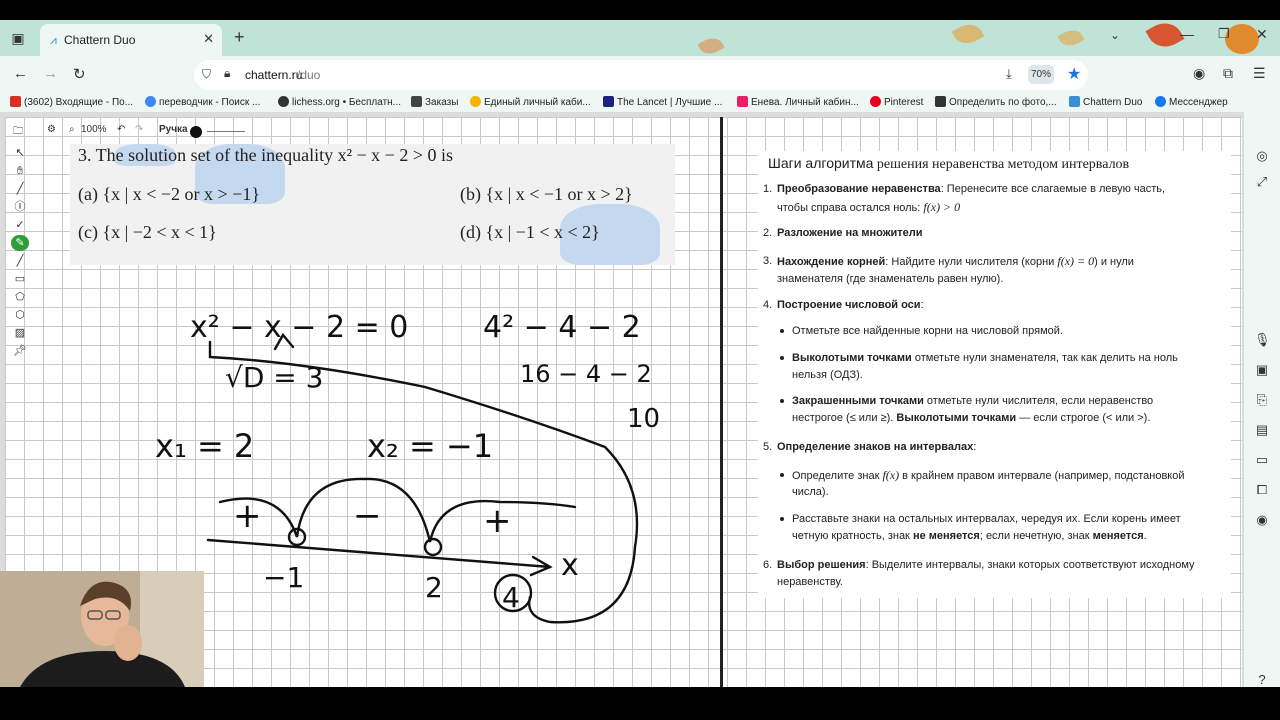 The image size is (1280, 720). I want to click on address-bar: ⛉ 🔒︎ chattern.ru /duo ⤓ 70% ★, so click(641, 75).